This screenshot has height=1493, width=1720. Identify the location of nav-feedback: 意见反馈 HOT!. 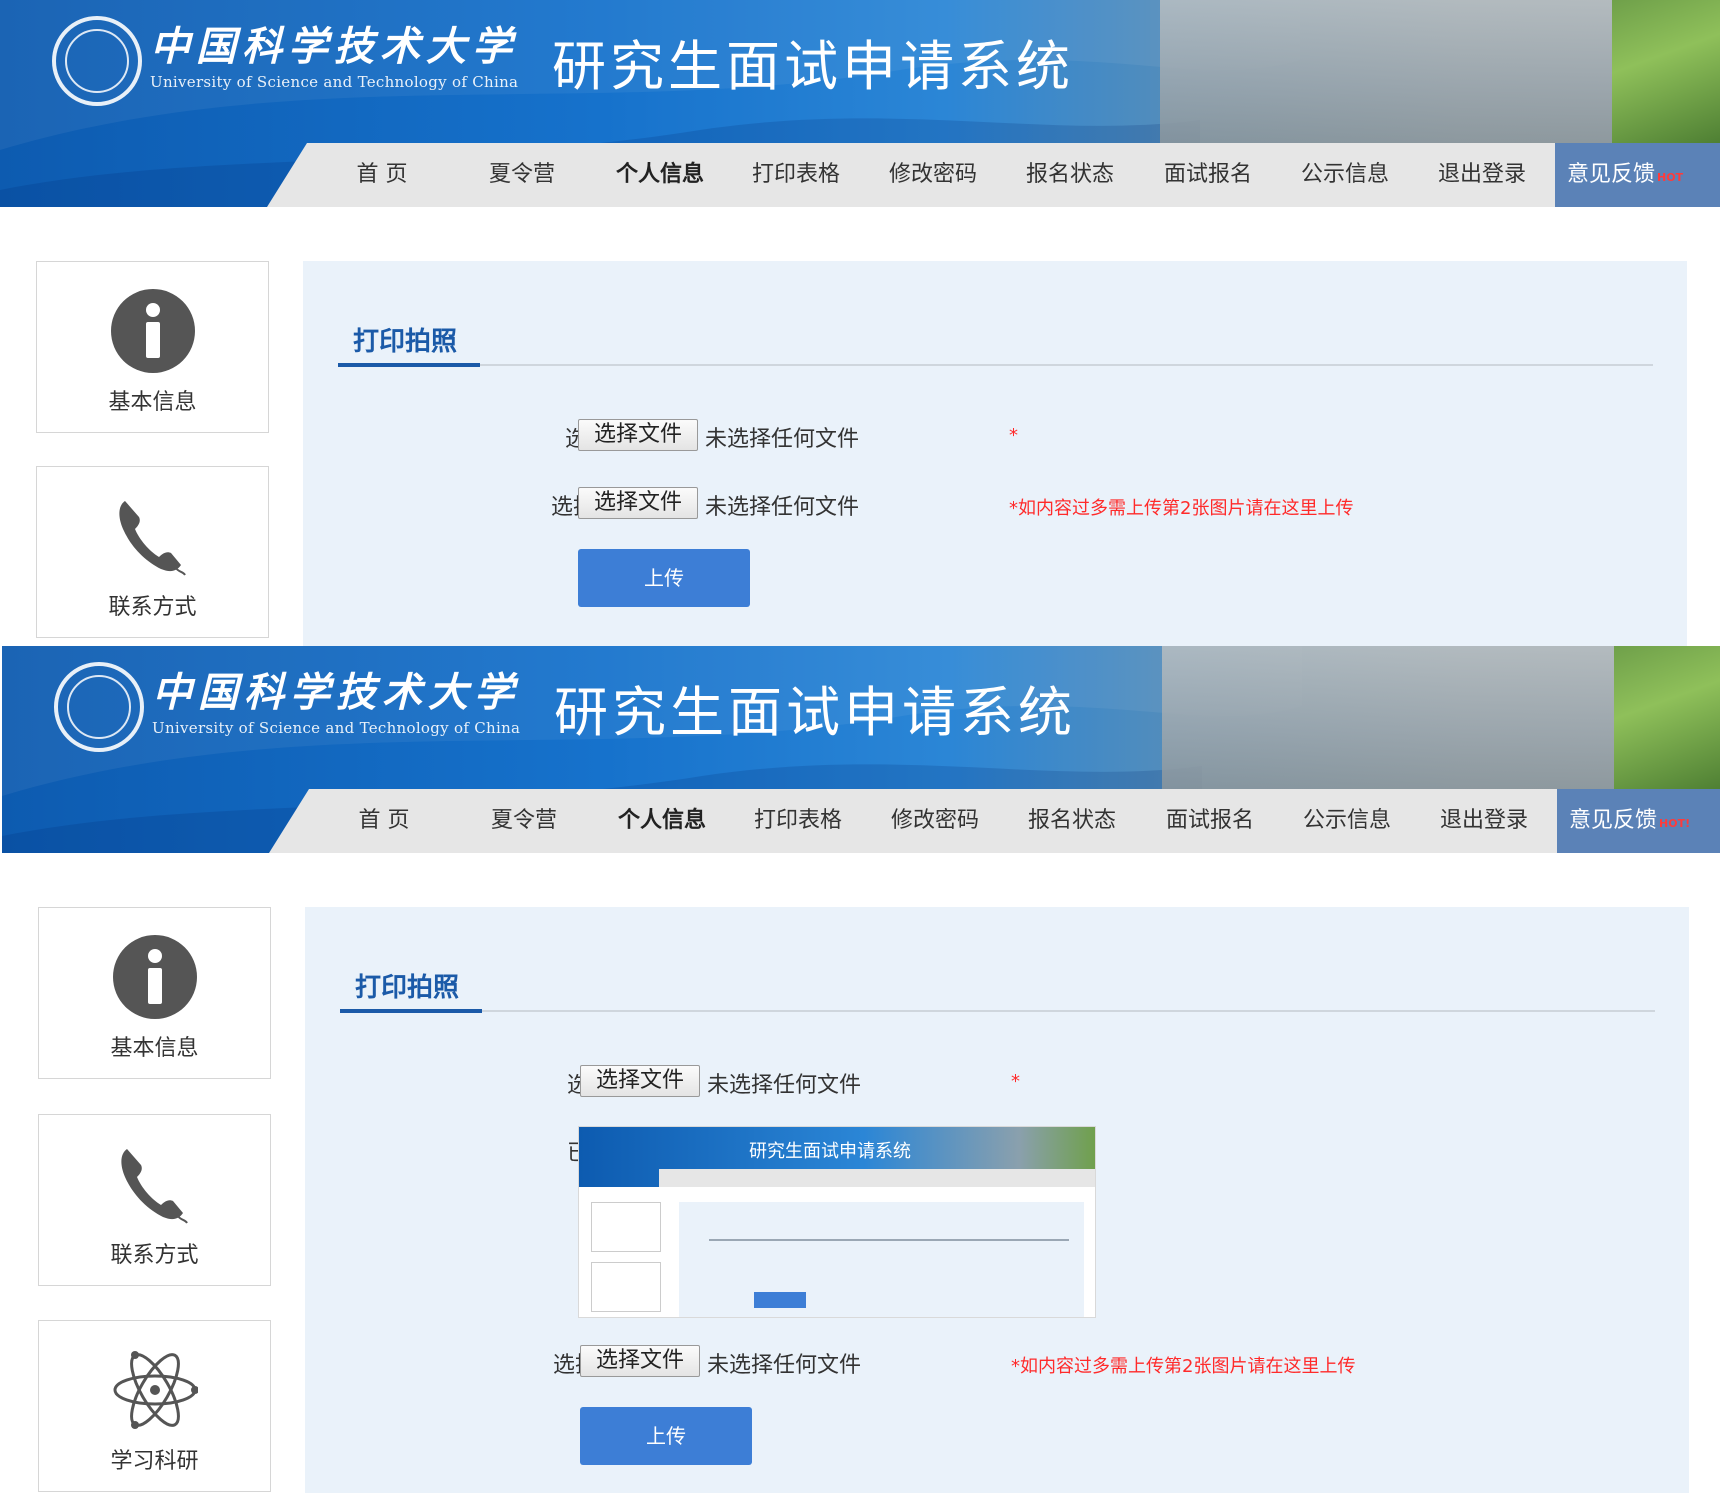
(1638, 821).